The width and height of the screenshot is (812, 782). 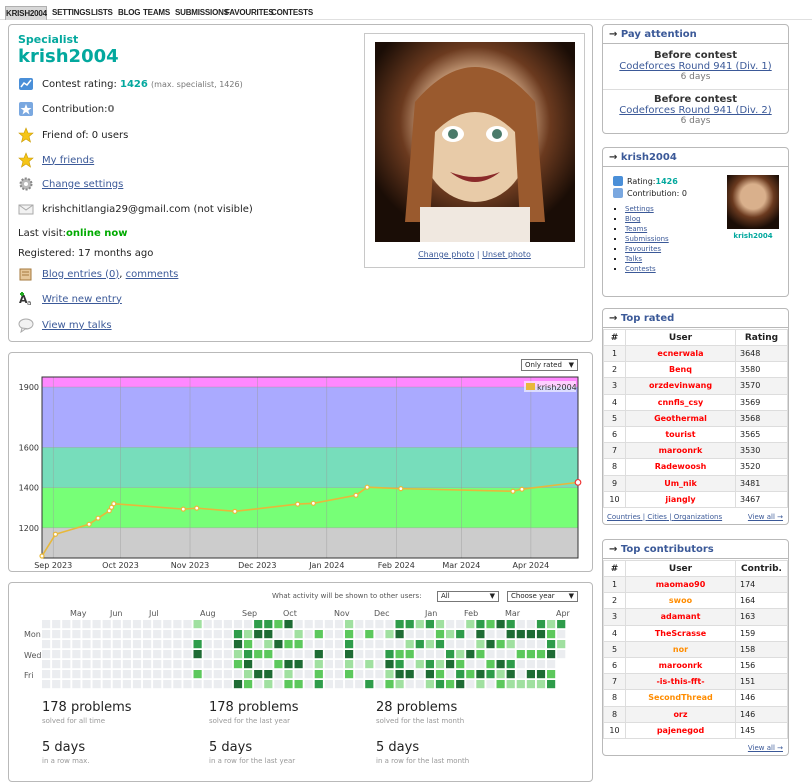 I want to click on user-link: maroonrk, so click(x=680, y=665).